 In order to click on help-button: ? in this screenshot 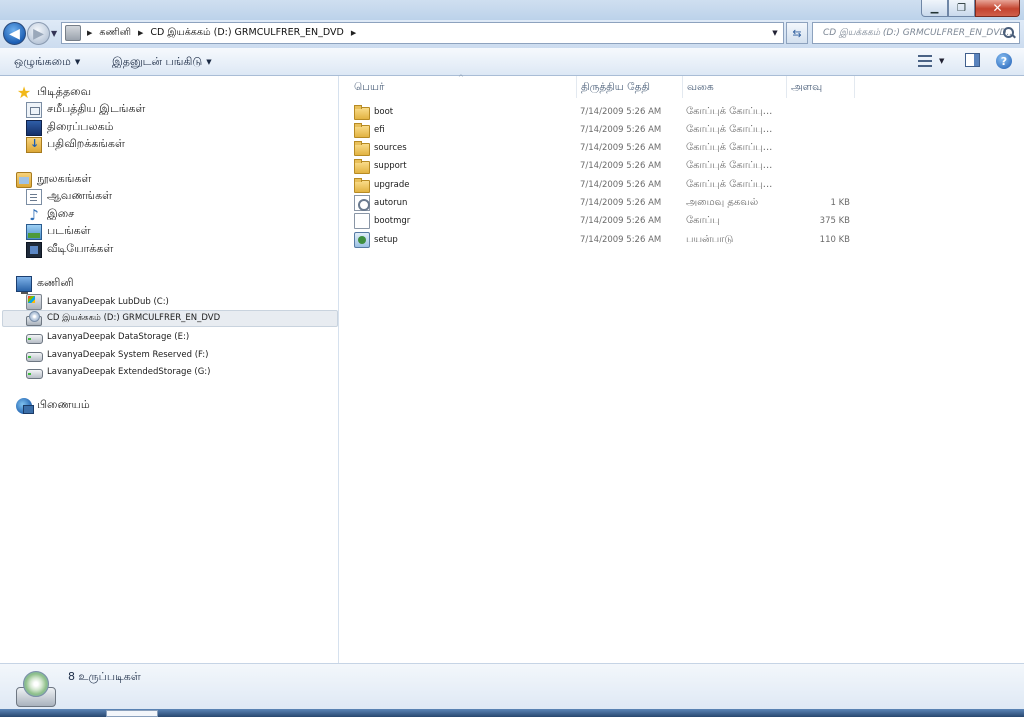, I will do `click(1004, 61)`.